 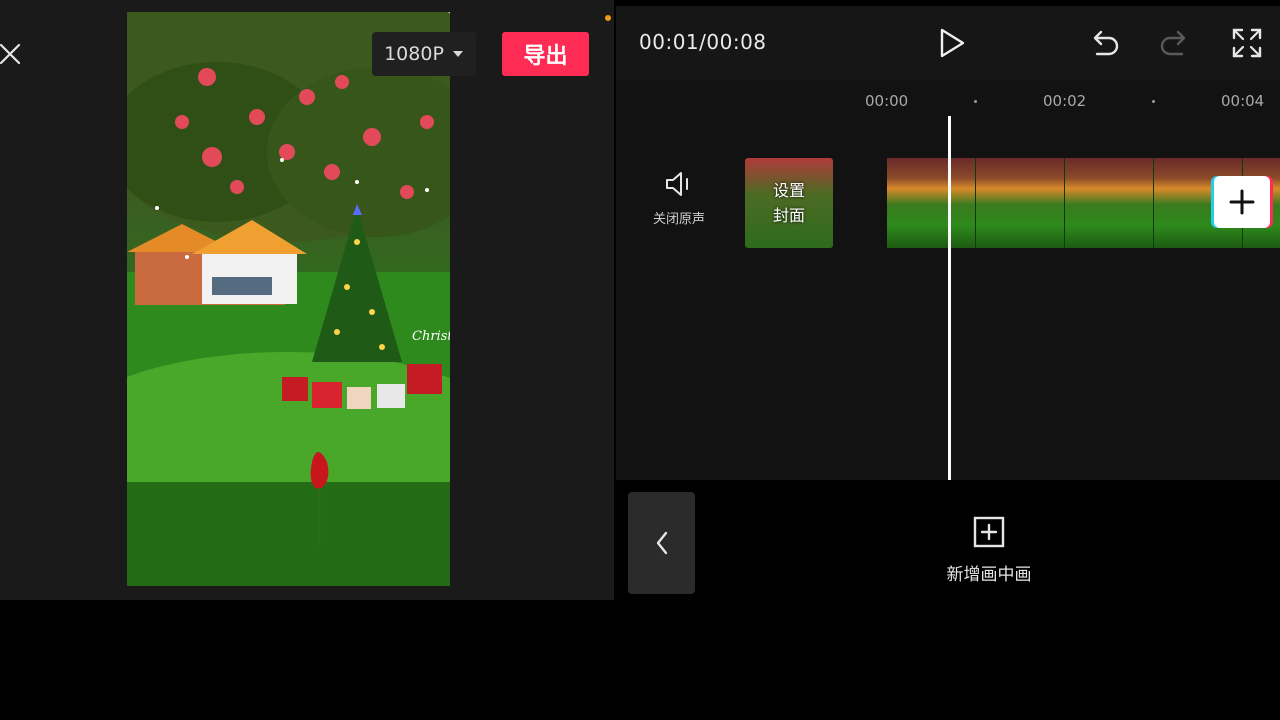 I want to click on mute-original-audio-button: 关闭原声, so click(x=679, y=198).